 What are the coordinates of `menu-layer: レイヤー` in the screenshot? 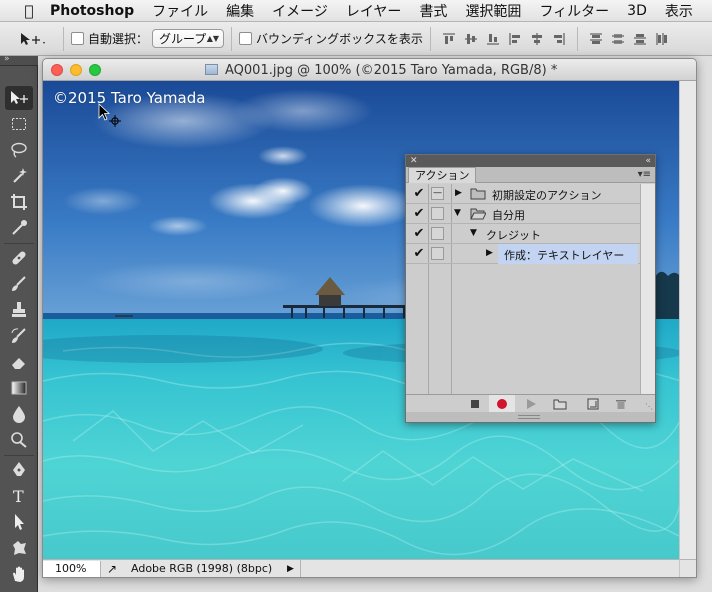 It's located at (374, 11).